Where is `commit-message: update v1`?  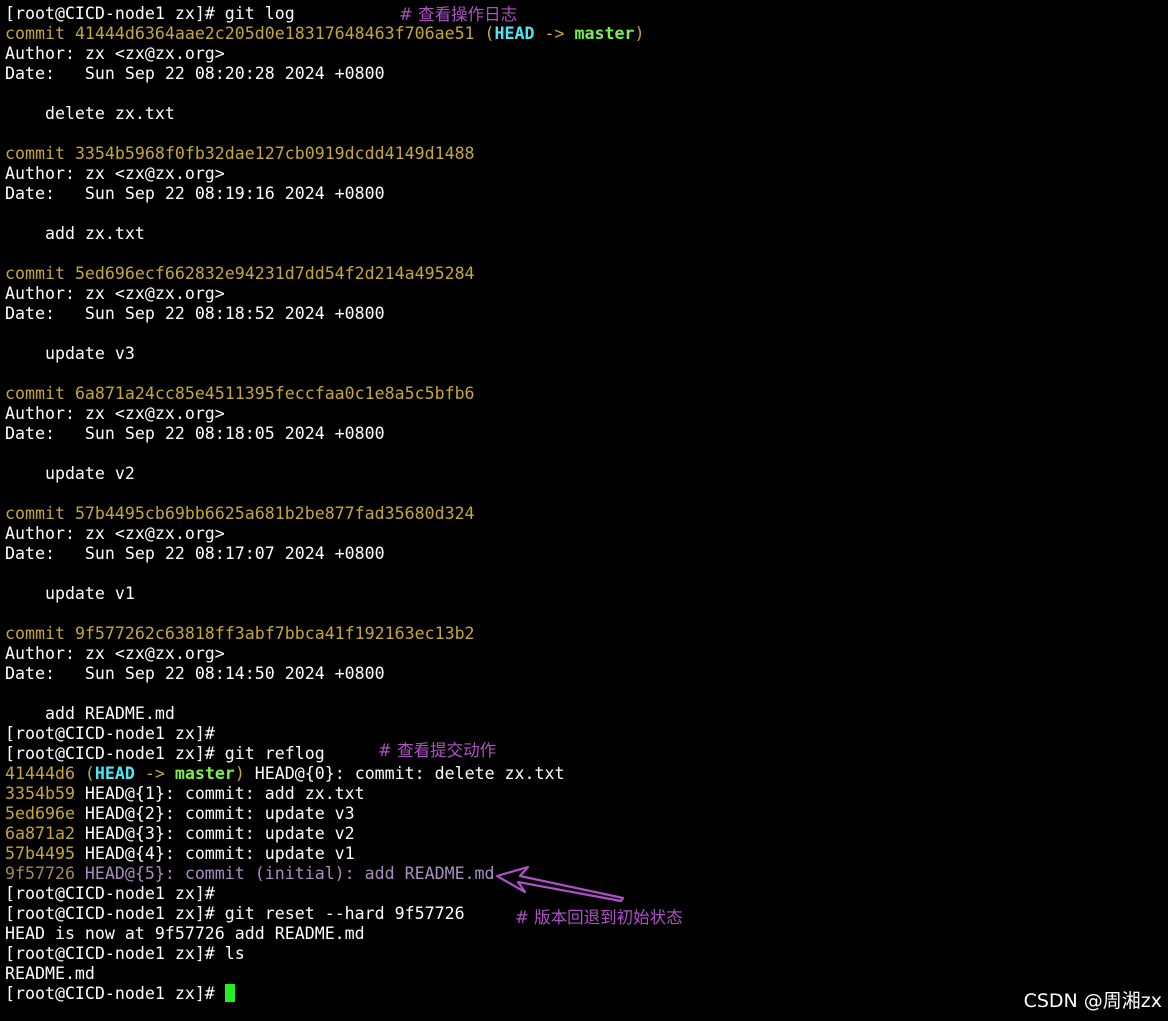
commit-message: update v1 is located at coordinates (70, 593).